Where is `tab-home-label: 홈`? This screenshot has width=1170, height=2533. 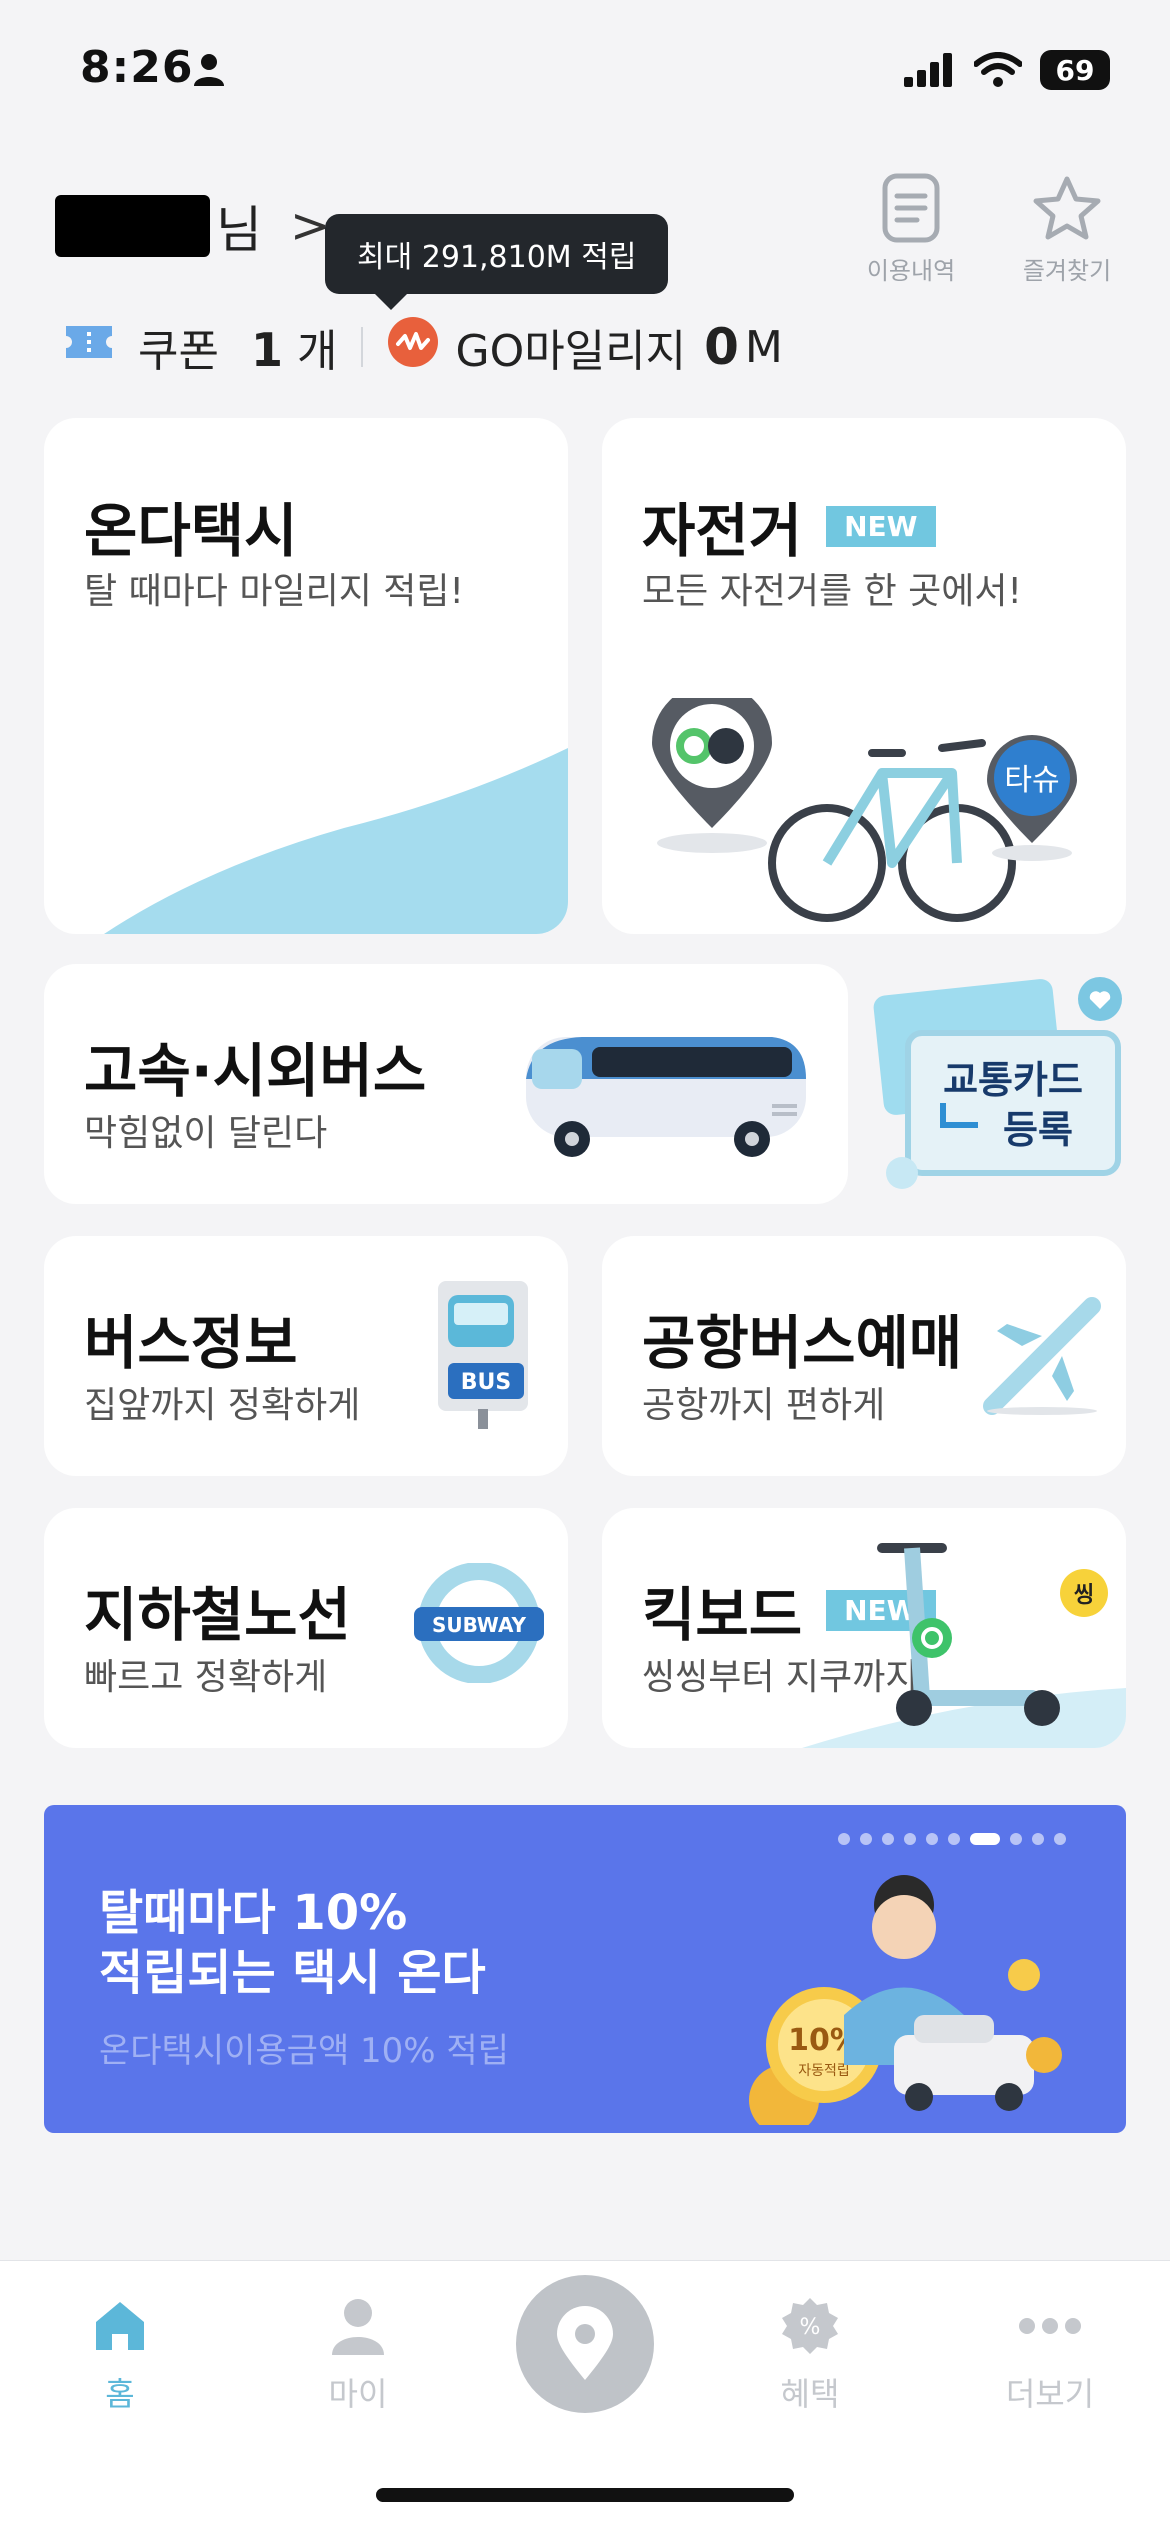 tab-home-label: 홈 is located at coordinates (120, 2394).